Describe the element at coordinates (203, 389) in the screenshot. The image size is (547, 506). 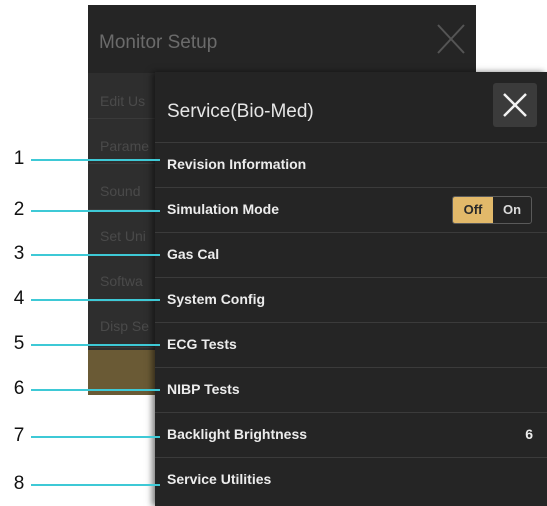
I see `menu-item-label: NIBP Tests` at that location.